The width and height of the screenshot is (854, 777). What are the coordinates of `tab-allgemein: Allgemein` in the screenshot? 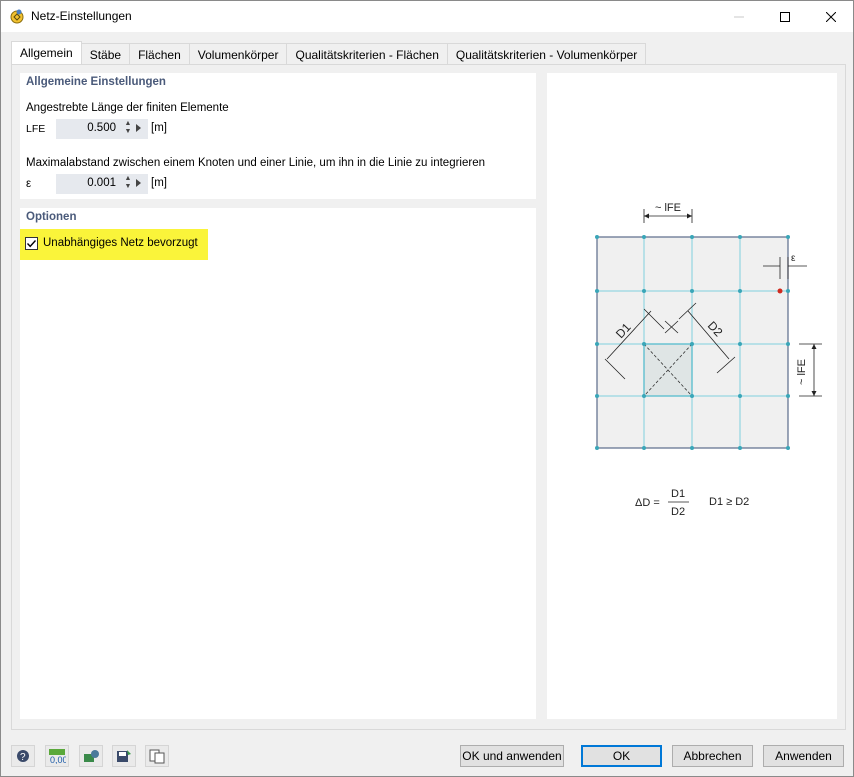 It's located at (46, 53).